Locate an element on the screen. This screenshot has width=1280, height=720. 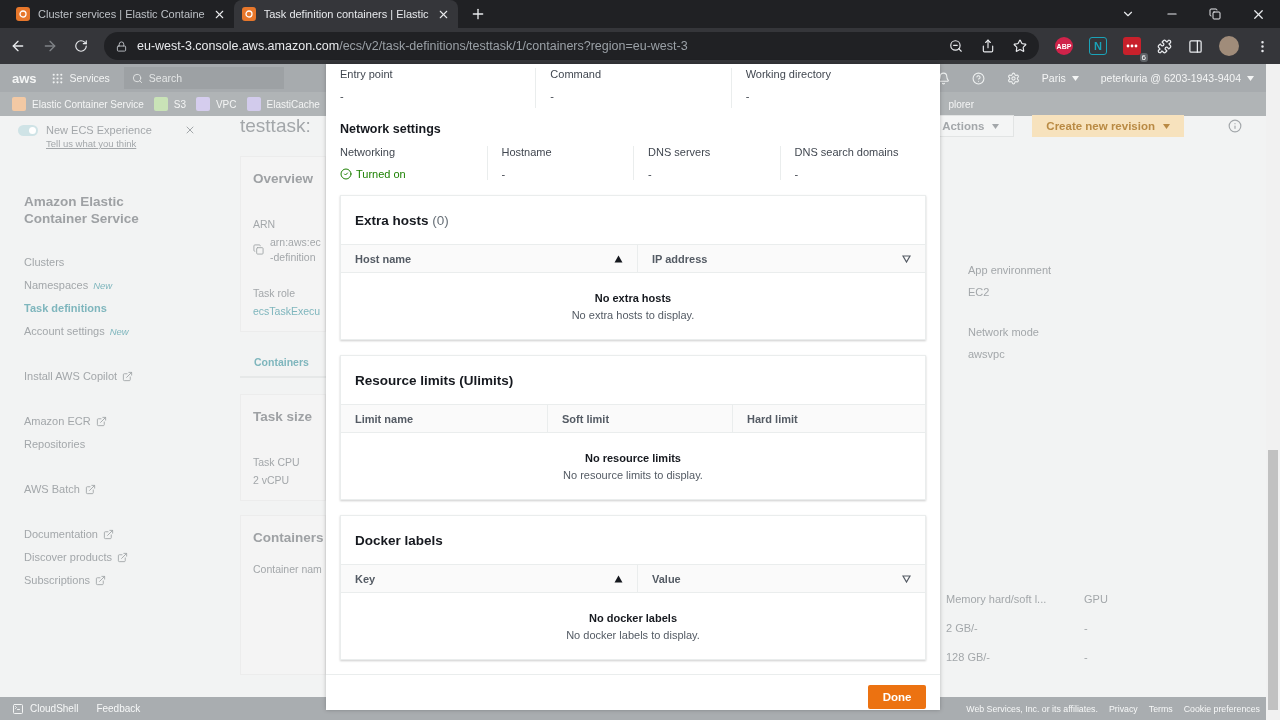
field-label: Hostname is located at coordinates (527, 152).